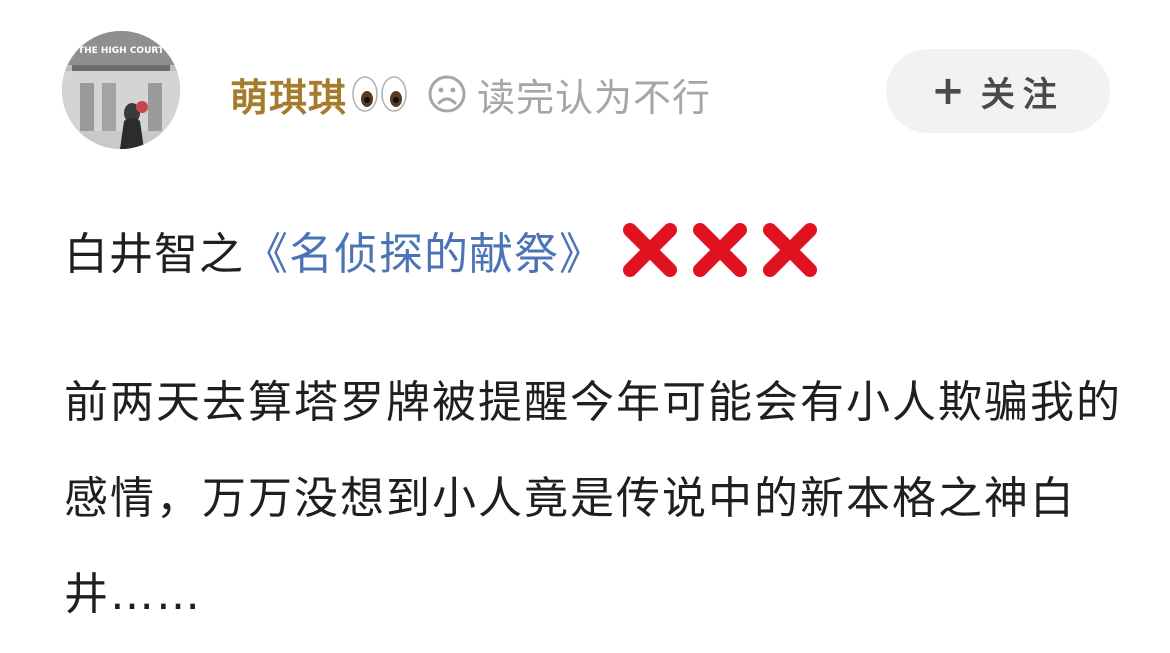 The height and width of the screenshot is (653, 1170). Describe the element at coordinates (948, 91) in the screenshot. I see `plus-icon: +` at that location.